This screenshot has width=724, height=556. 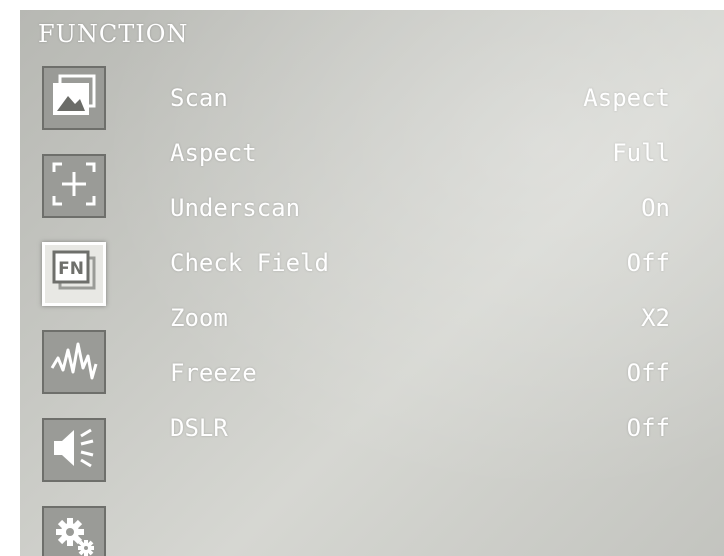 What do you see at coordinates (425, 155) in the screenshot?
I see `setting-row-aspect: Aspect Full` at bounding box center [425, 155].